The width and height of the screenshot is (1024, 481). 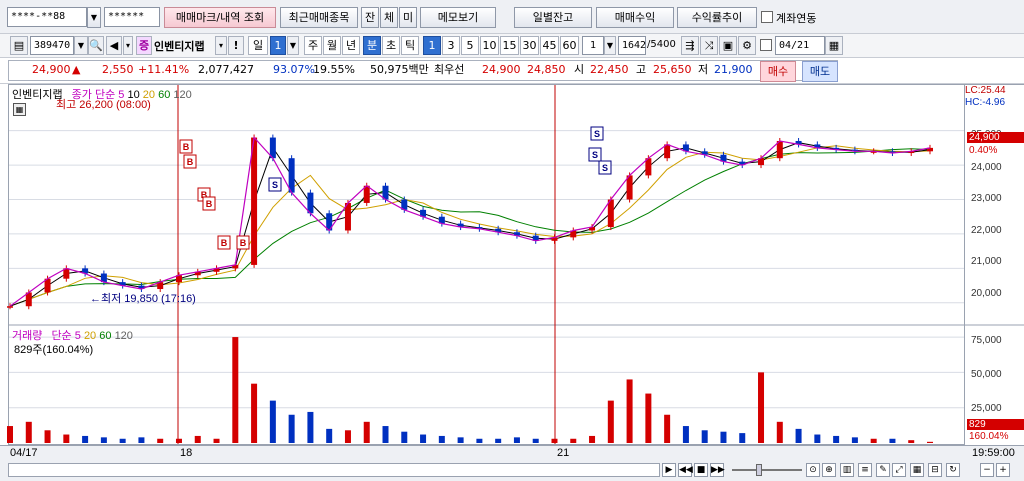 I want to click on ytick-22000: 22,000, so click(x=986, y=230).